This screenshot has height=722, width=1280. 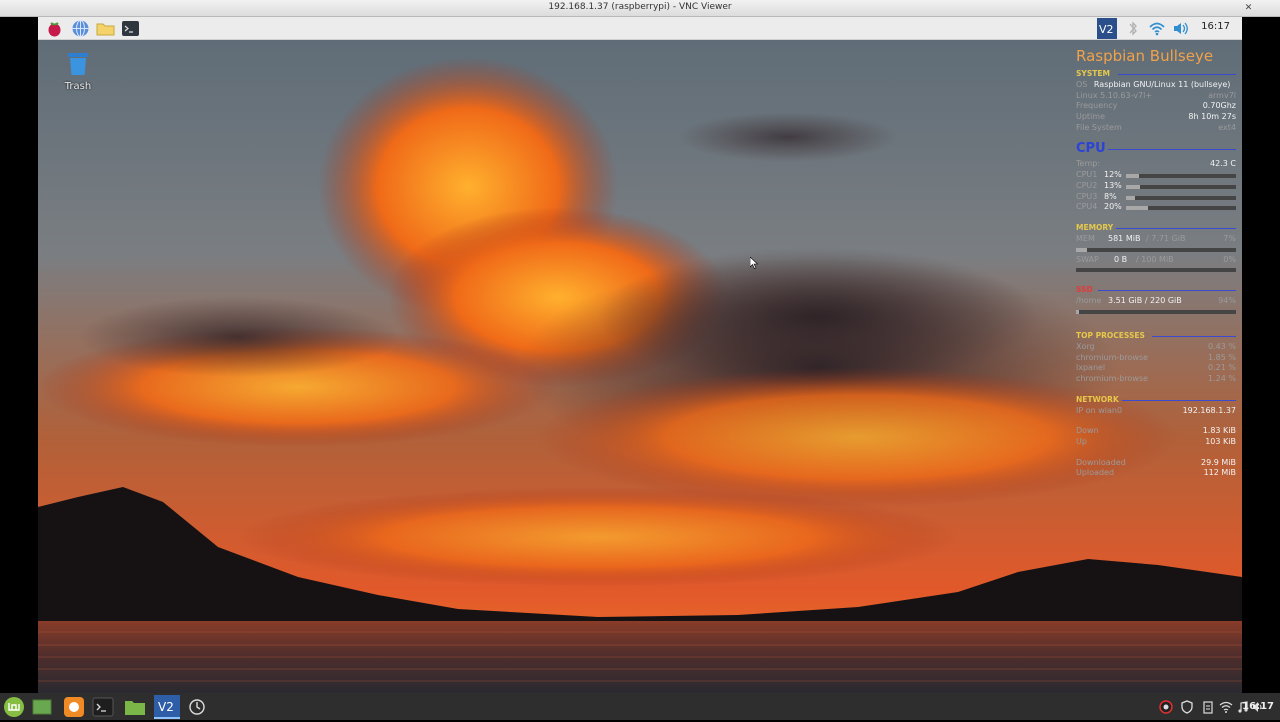 What do you see at coordinates (105, 28) in the screenshot?
I see `file-manager-icon` at bounding box center [105, 28].